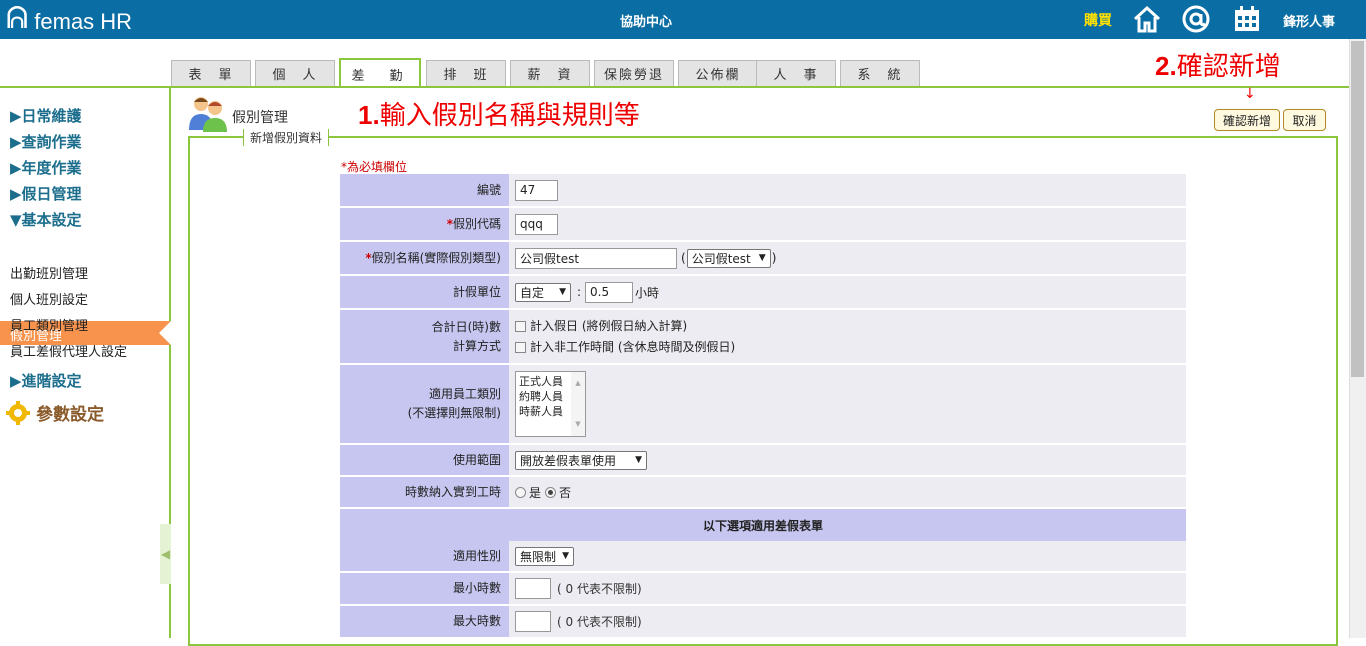 This screenshot has height=646, width=1366. Describe the element at coordinates (46, 193) in the screenshot. I see `sidebar-group-holiday: ▶假日管理` at that location.